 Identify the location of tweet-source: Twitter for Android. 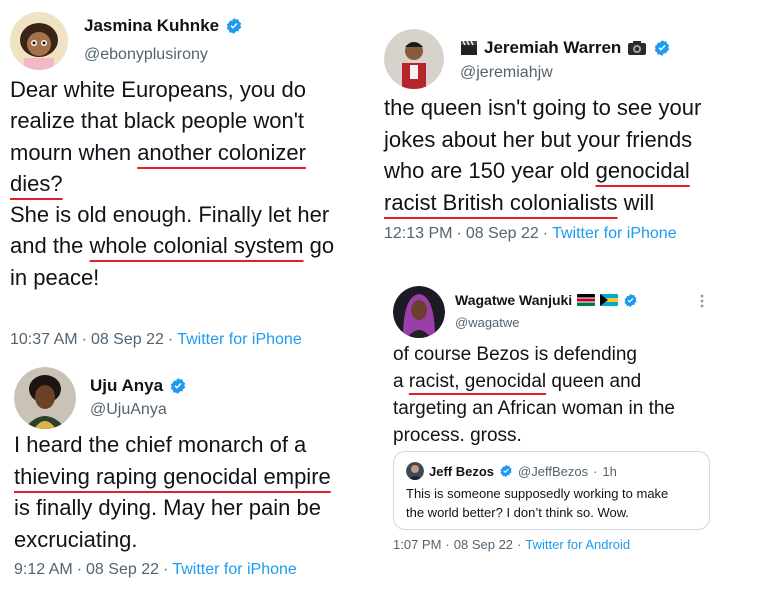
(577, 544).